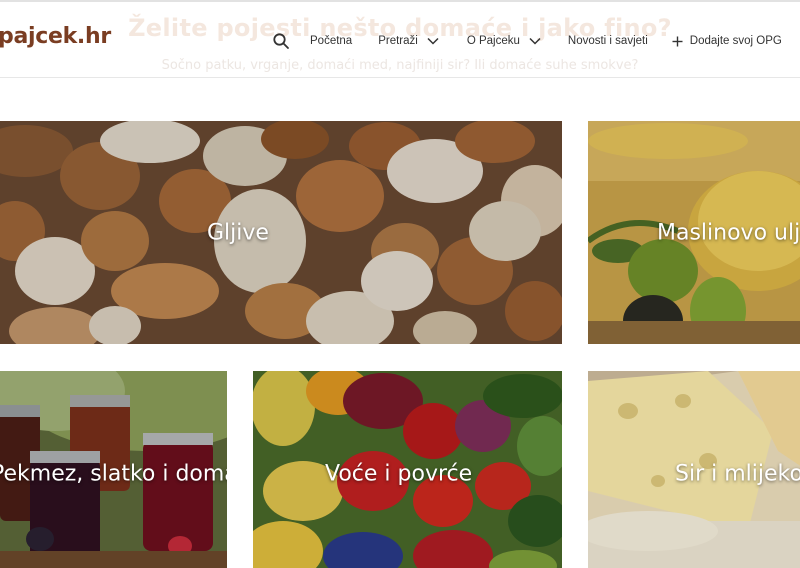 The height and width of the screenshot is (568, 800). Describe the element at coordinates (677, 41) in the screenshot. I see `plus-icon` at that location.